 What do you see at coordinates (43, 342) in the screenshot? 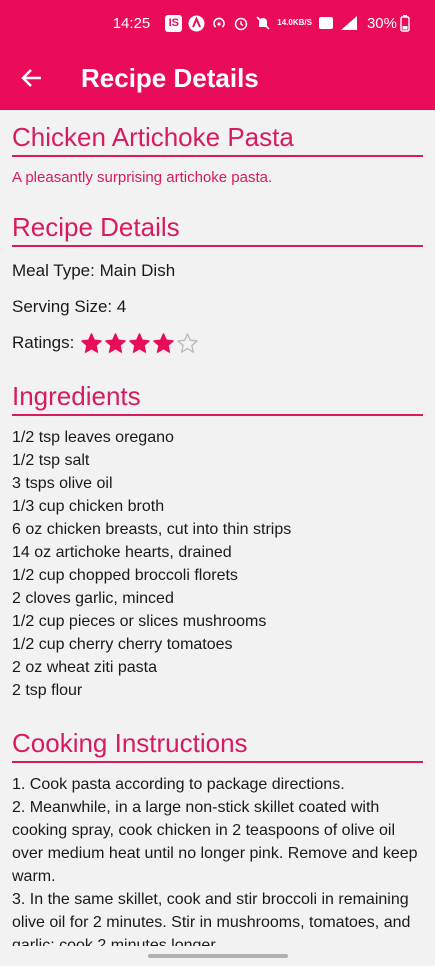
I see `ratings-label: Ratings:` at bounding box center [43, 342].